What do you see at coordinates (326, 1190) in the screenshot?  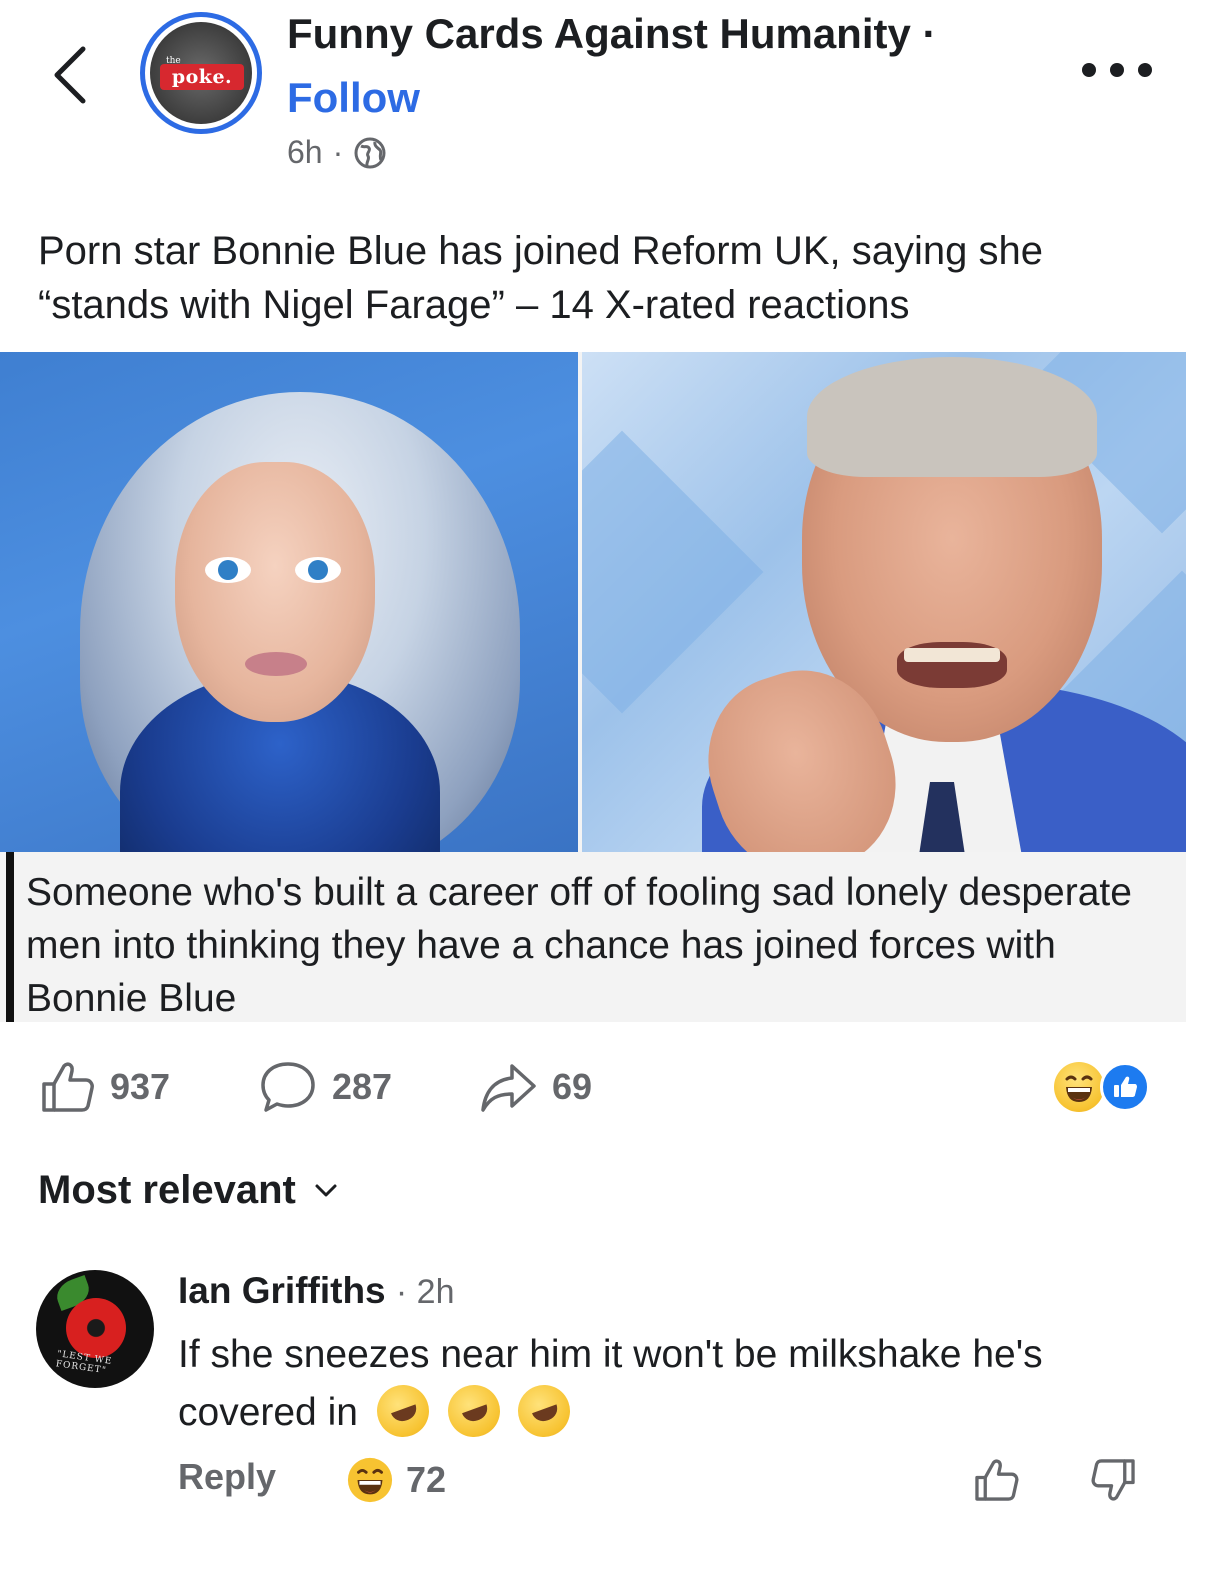 I see `chevron-down-icon` at bounding box center [326, 1190].